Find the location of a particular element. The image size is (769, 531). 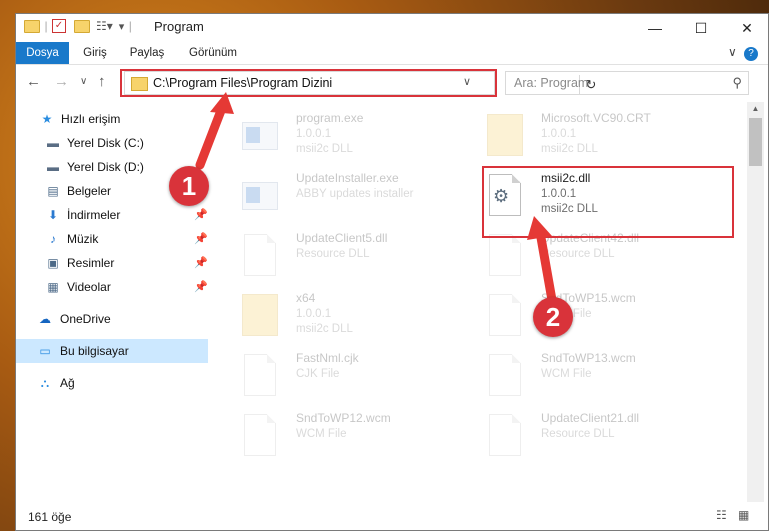

step-1-badge: 1 is located at coordinates (189, 186).